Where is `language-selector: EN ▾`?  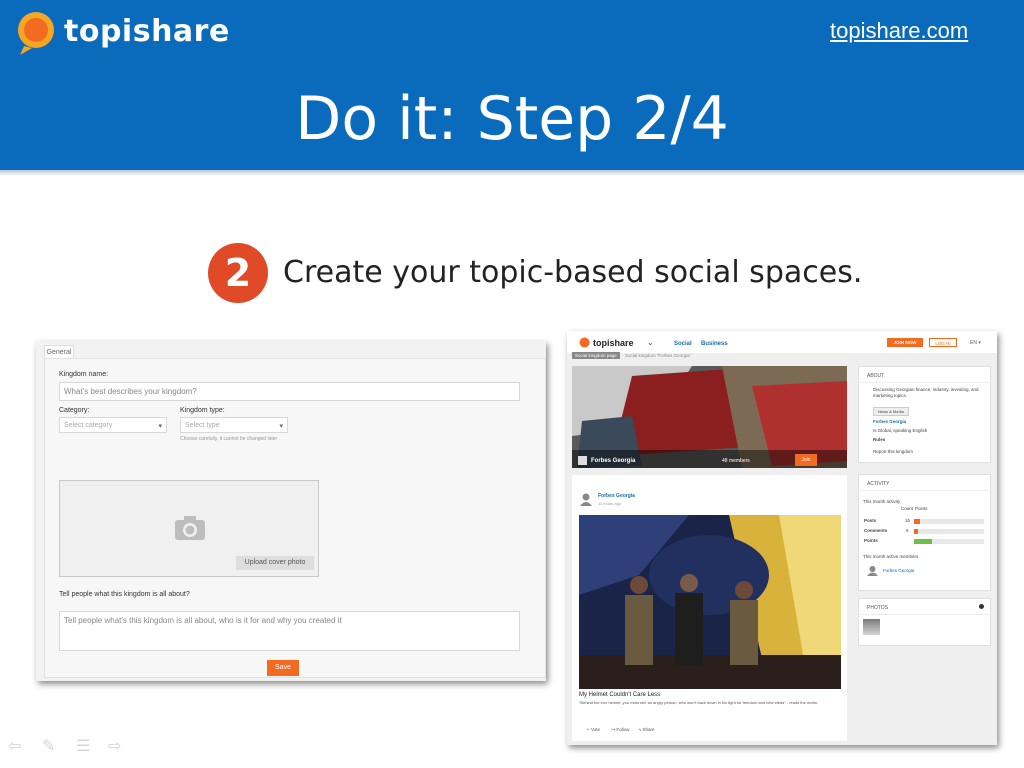 language-selector: EN ▾ is located at coordinates (975, 343).